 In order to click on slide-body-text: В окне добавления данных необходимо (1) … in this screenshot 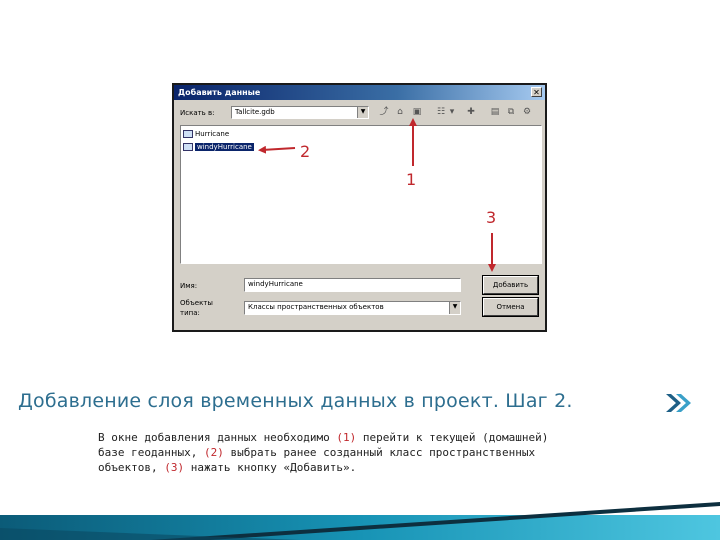, I will do `click(378, 452)`.